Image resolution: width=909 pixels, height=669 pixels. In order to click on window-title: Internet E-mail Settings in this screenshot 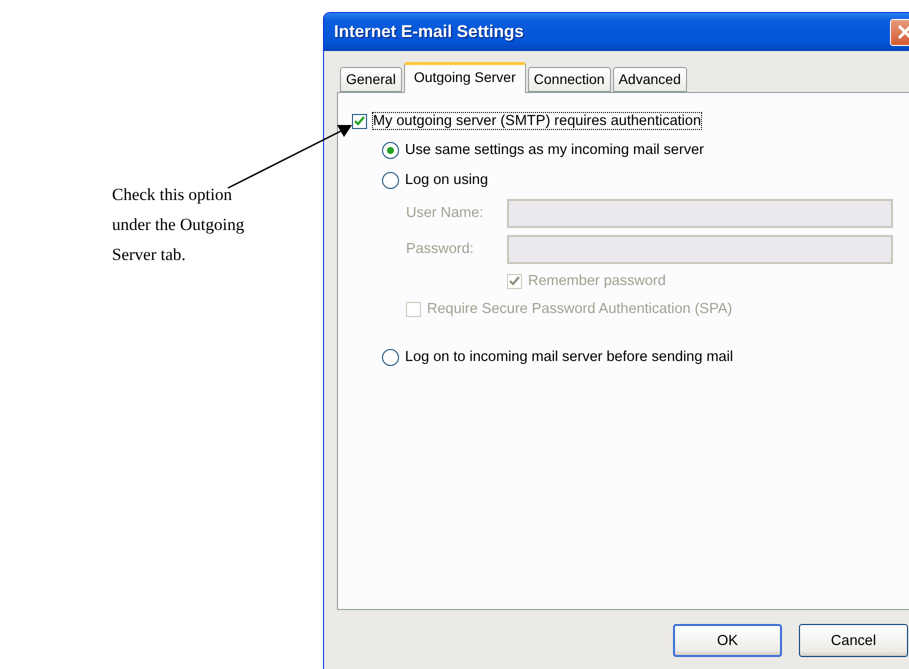, I will do `click(429, 32)`.